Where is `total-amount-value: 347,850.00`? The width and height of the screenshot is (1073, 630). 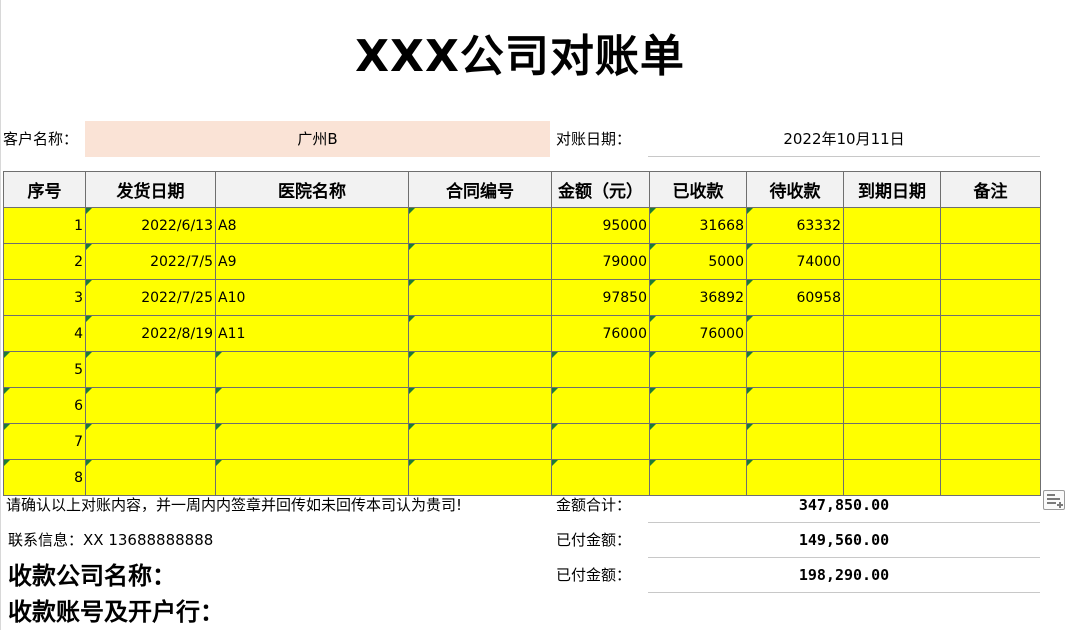
total-amount-value: 347,850.00 is located at coordinates (844, 505).